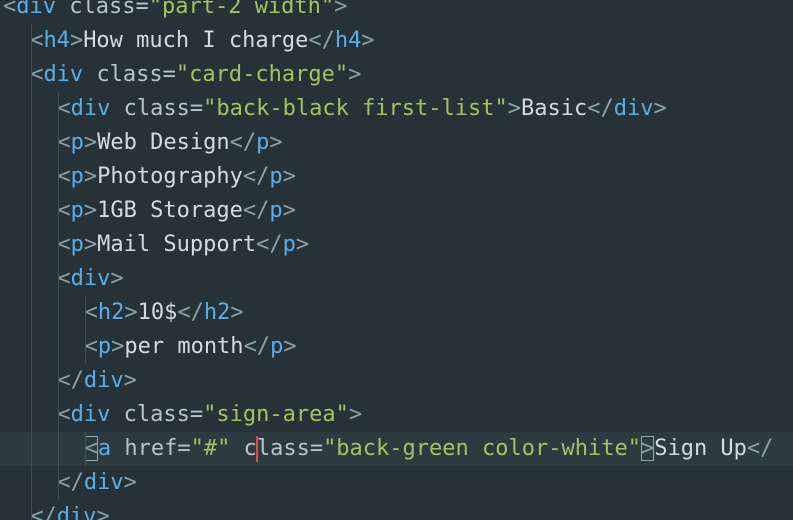 This screenshot has width=793, height=520. Describe the element at coordinates (262, 74) in the screenshot. I see `code-token-str: "card-charge"` at that location.